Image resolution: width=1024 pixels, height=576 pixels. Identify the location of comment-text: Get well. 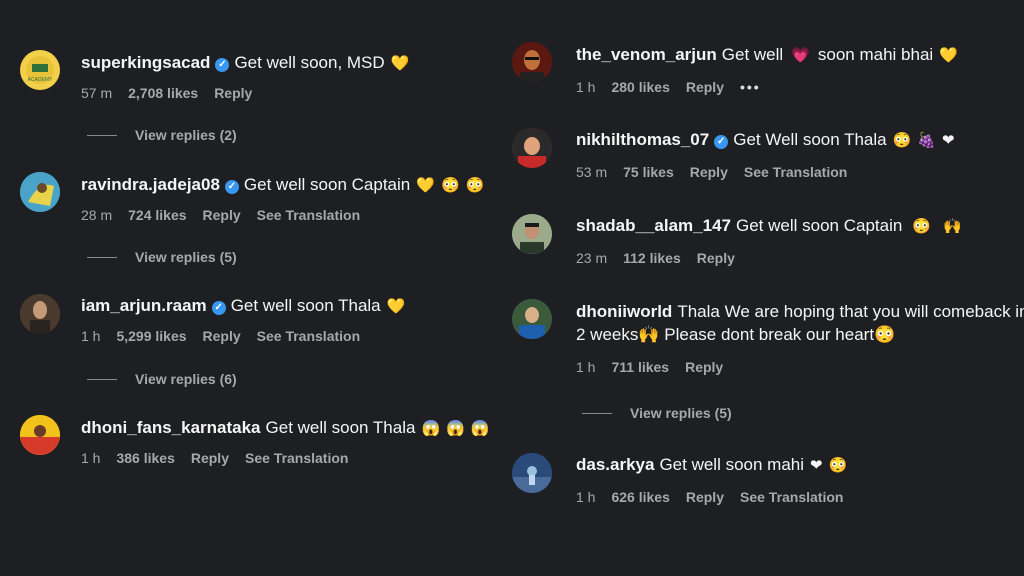
(752, 54).